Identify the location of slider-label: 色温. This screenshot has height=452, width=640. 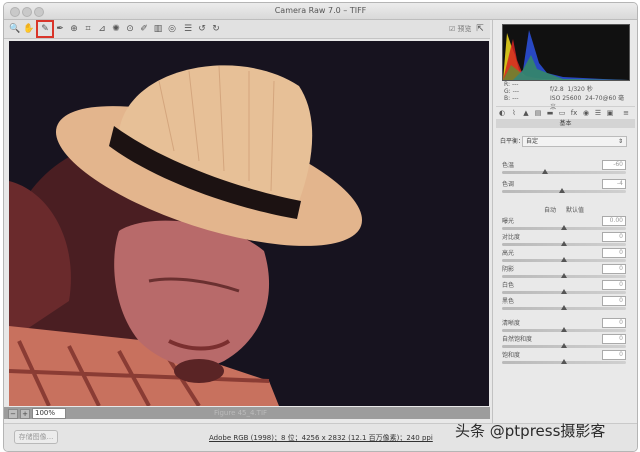
(508, 165).